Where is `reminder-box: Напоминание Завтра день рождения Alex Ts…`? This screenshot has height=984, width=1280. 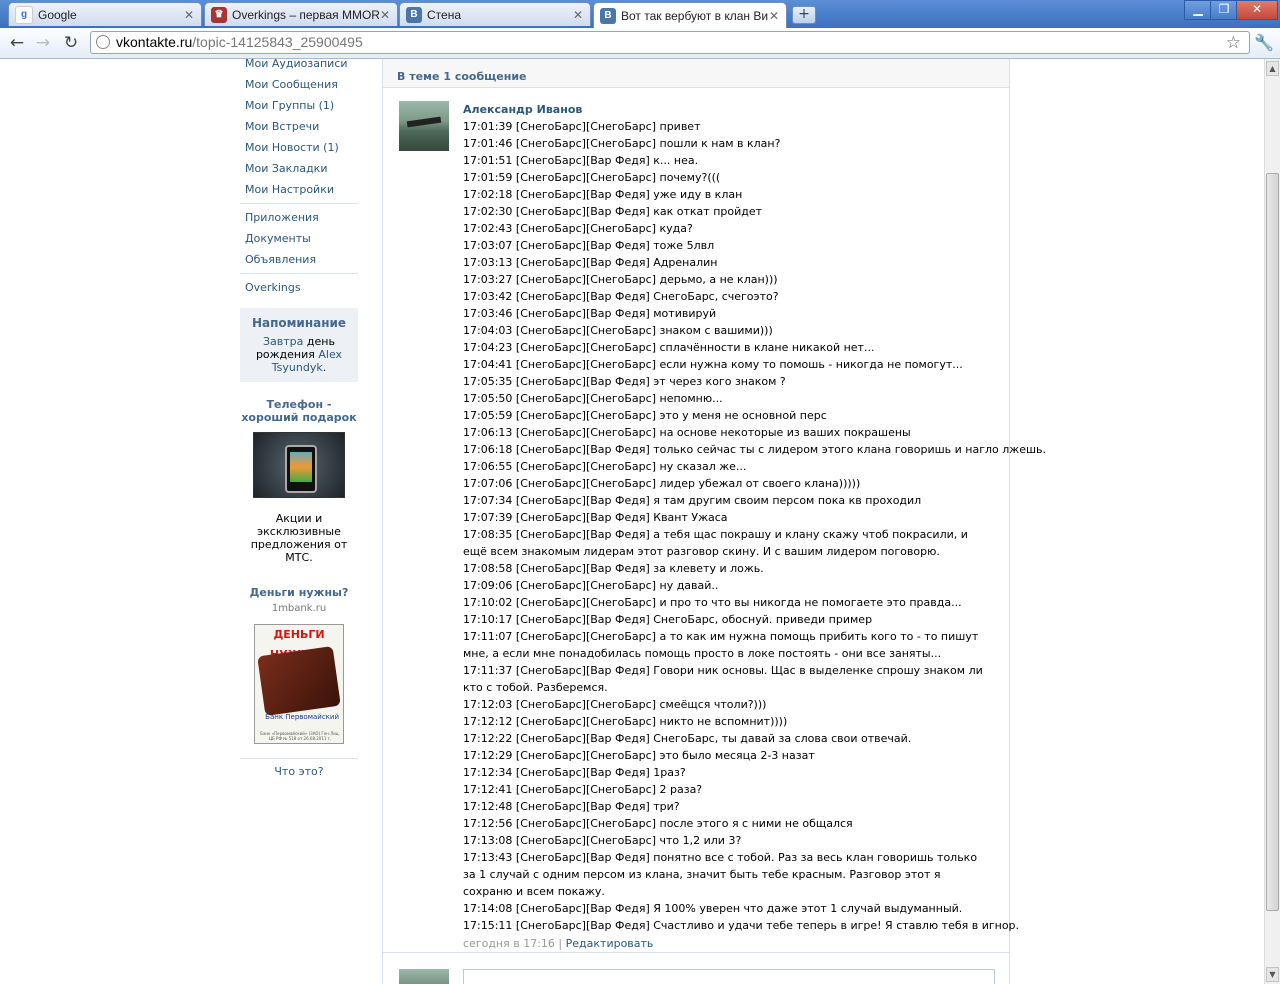
reminder-box: Напоминание Завтра день рождения Alex Ts… is located at coordinates (299, 345).